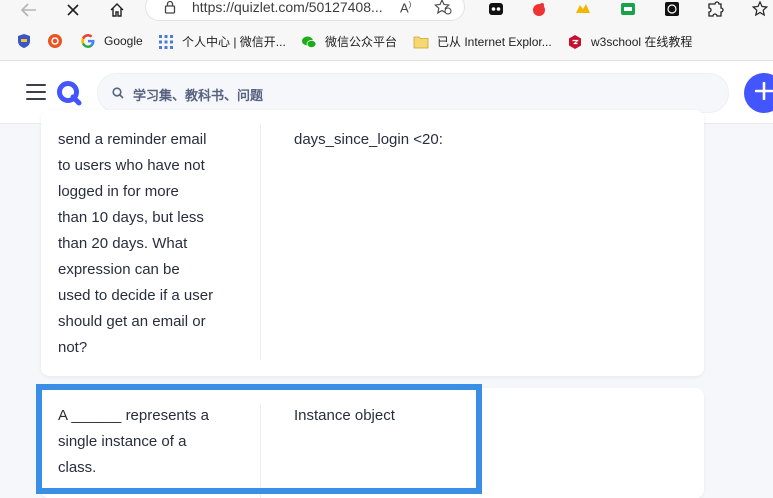  What do you see at coordinates (170, 9) in the screenshot?
I see `lock-icon` at bounding box center [170, 9].